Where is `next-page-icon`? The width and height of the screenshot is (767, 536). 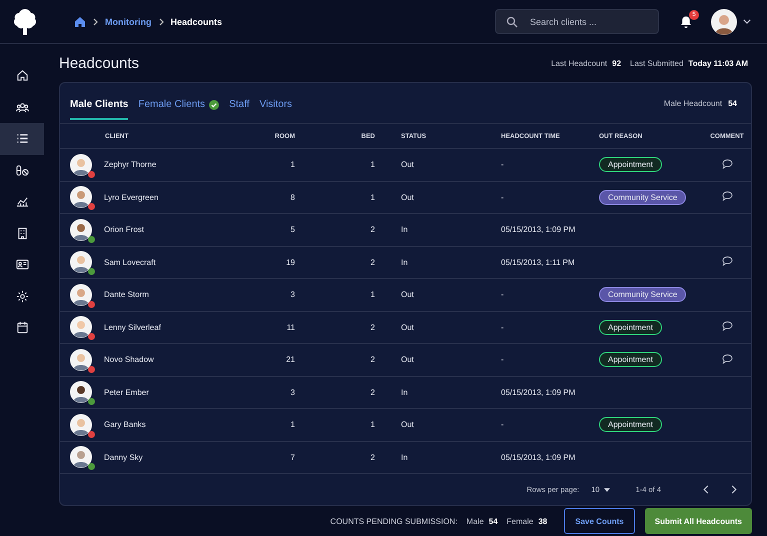
next-page-icon is located at coordinates (734, 489).